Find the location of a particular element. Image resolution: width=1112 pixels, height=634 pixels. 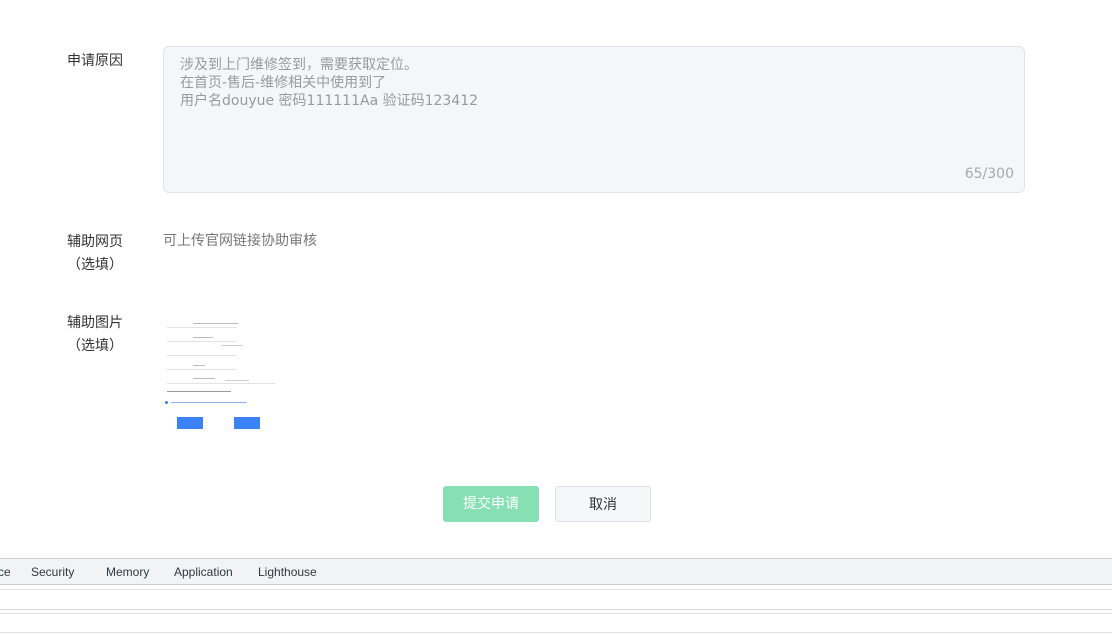

thumb-dot is located at coordinates (166, 402).